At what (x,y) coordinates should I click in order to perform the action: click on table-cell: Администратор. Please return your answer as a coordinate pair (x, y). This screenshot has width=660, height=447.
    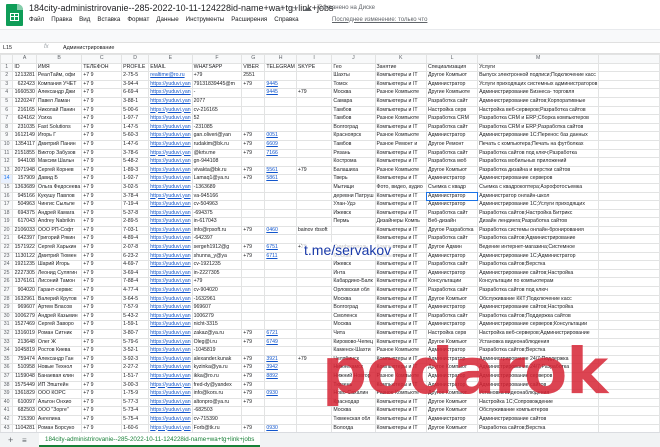
    Looking at the image, I should click on (452, 256).